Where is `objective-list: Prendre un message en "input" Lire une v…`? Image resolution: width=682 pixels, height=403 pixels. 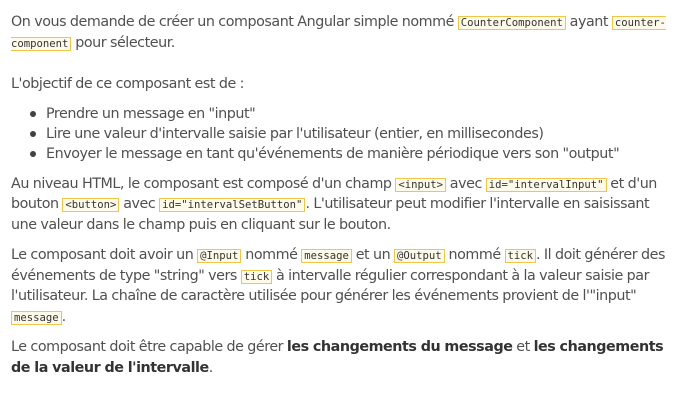 objective-list: Prendre un message en "input" Lire une v… is located at coordinates (342, 134).